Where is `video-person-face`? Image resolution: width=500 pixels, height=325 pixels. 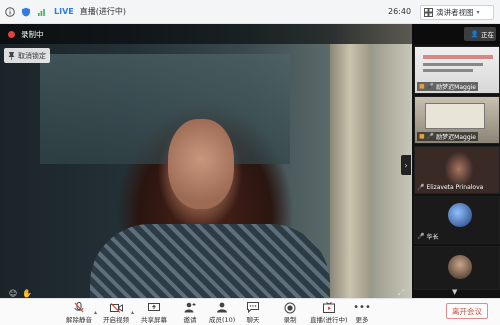 video-person-face is located at coordinates (201, 164).